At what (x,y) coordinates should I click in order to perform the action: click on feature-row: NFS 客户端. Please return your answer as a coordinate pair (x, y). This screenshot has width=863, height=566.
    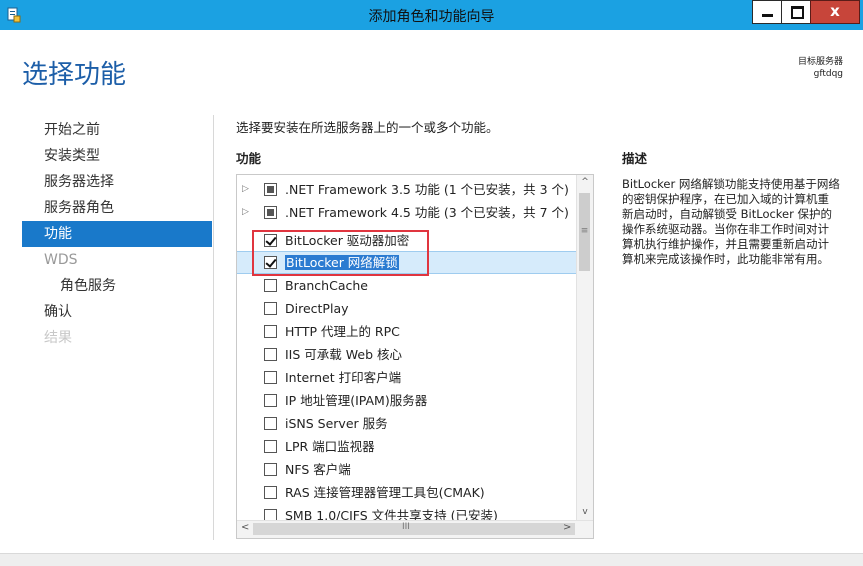
    Looking at the image, I should click on (407, 469).